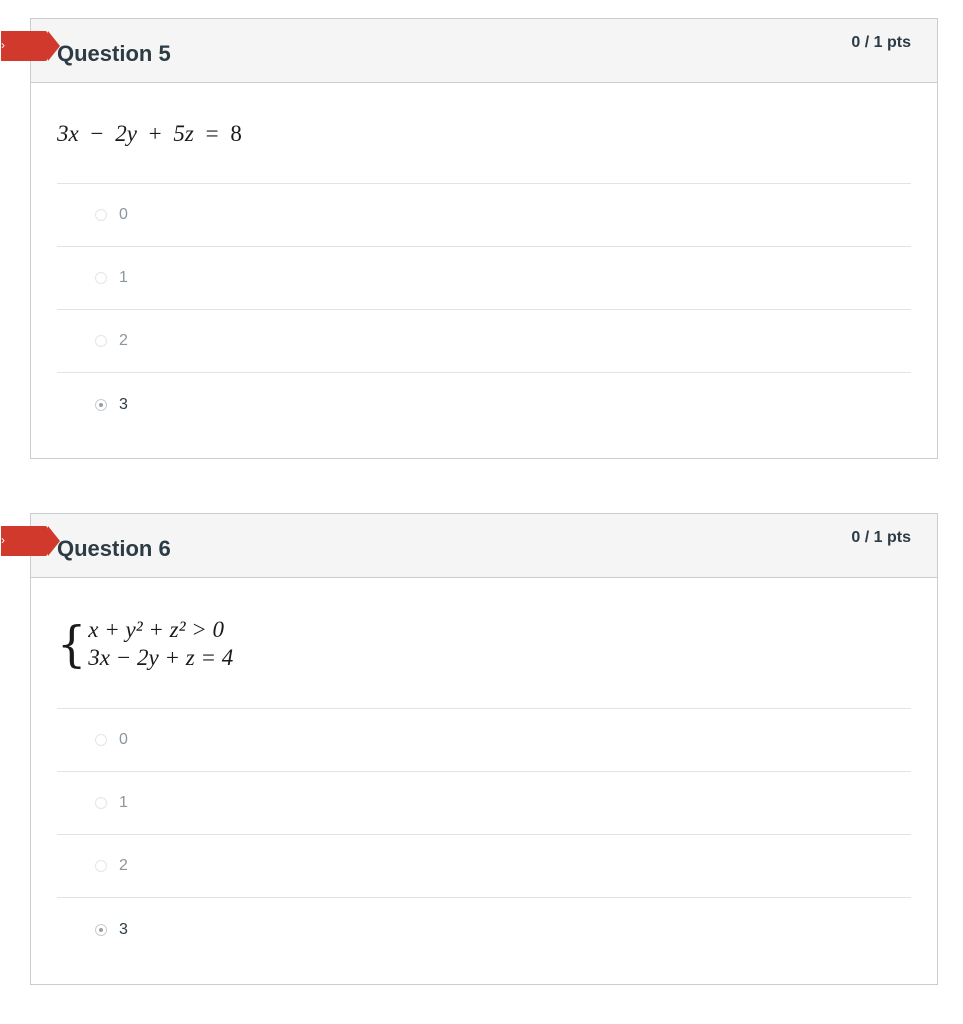 The image size is (963, 1024). Describe the element at coordinates (156, 629) in the screenshot. I see `system-line: x + y² + z² > 0` at that location.